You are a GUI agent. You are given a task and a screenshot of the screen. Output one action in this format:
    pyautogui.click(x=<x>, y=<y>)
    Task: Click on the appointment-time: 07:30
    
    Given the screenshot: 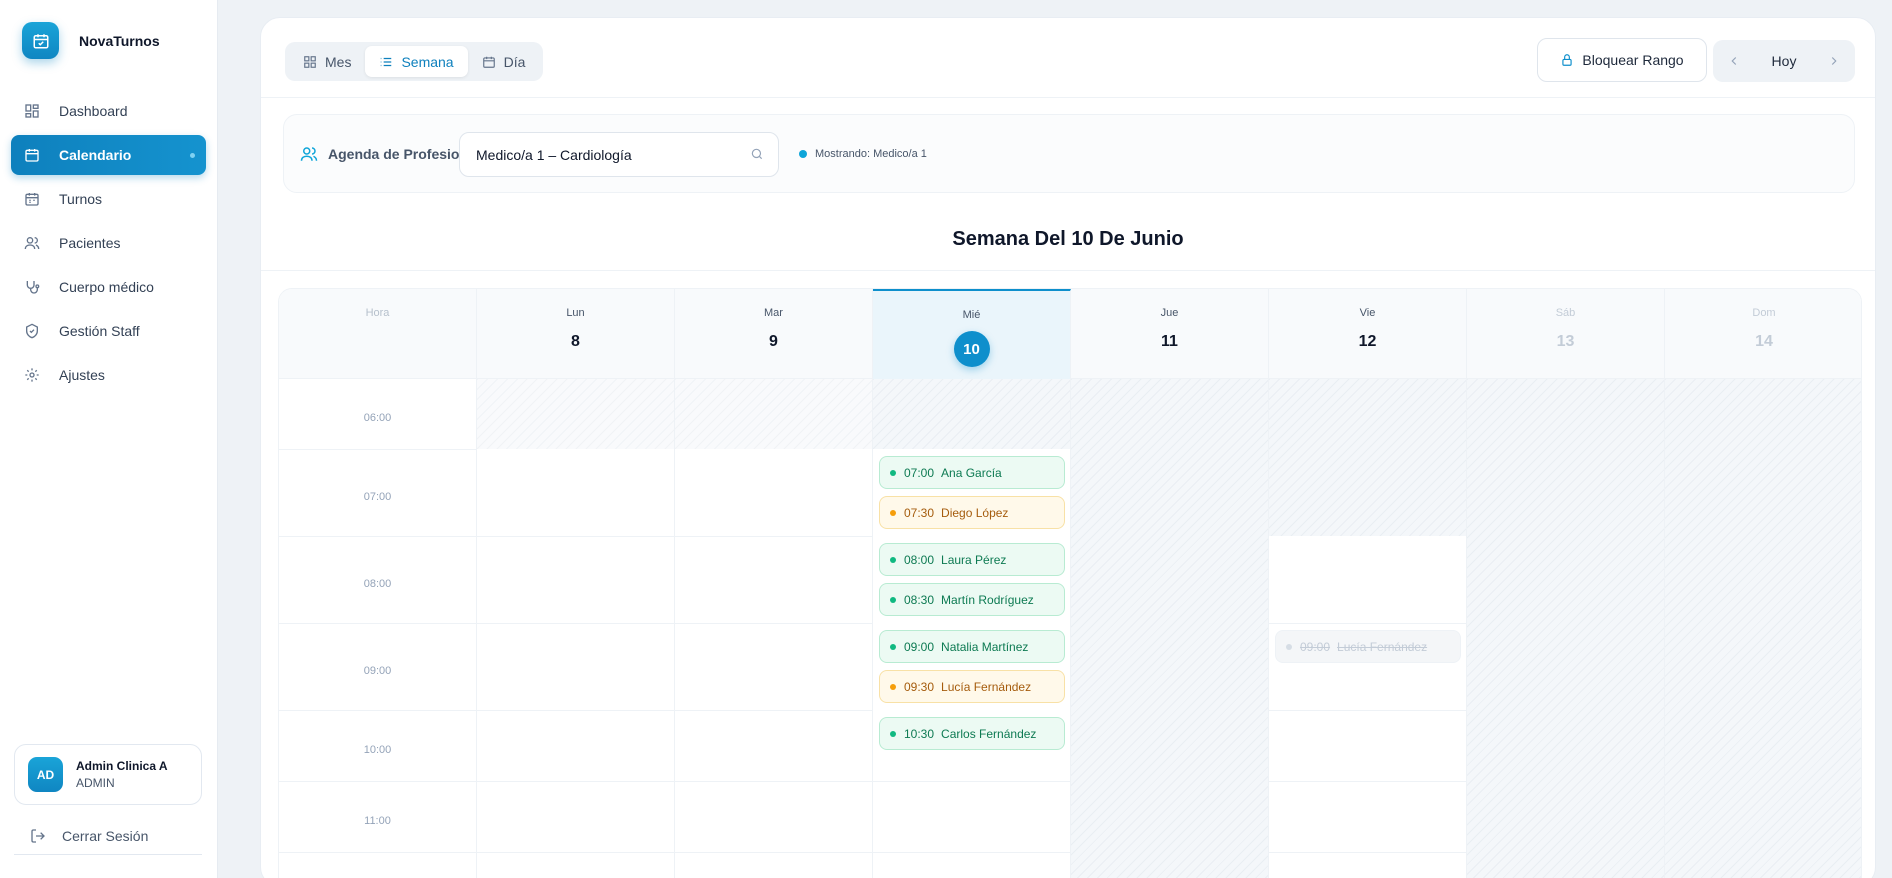 What is the action you would take?
    pyautogui.click(x=919, y=512)
    